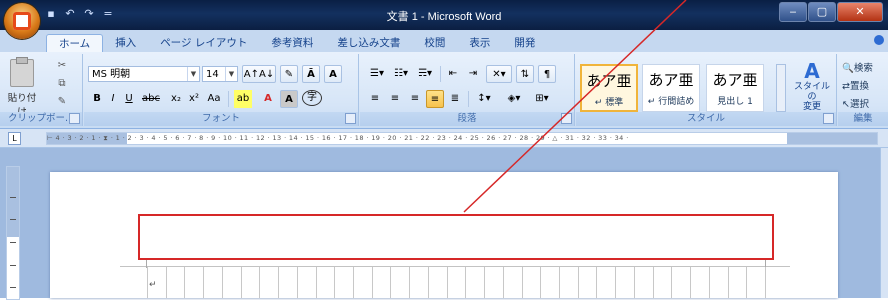  I want to click on justify-icon: ≡, so click(435, 99).